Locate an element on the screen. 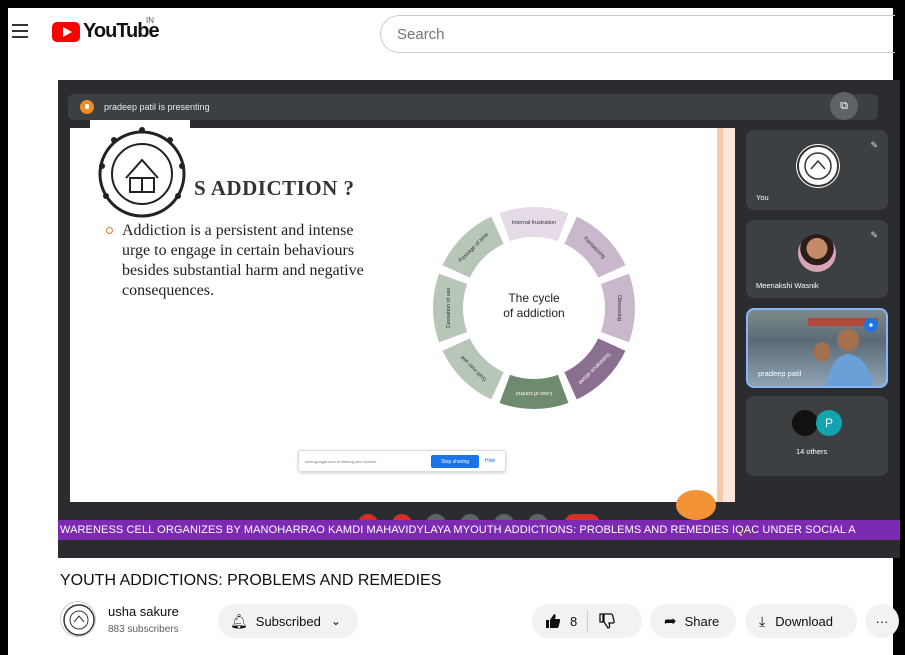 This screenshot has height=655, width=905. channel-avatar is located at coordinates (78, 619).